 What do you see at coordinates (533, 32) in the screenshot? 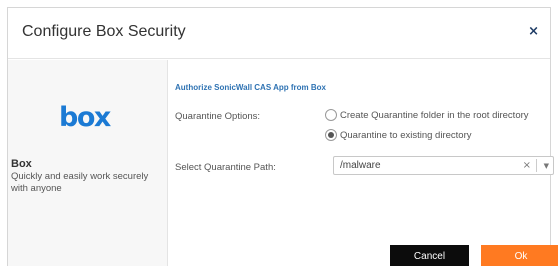
I see `close-icon: ×` at bounding box center [533, 32].